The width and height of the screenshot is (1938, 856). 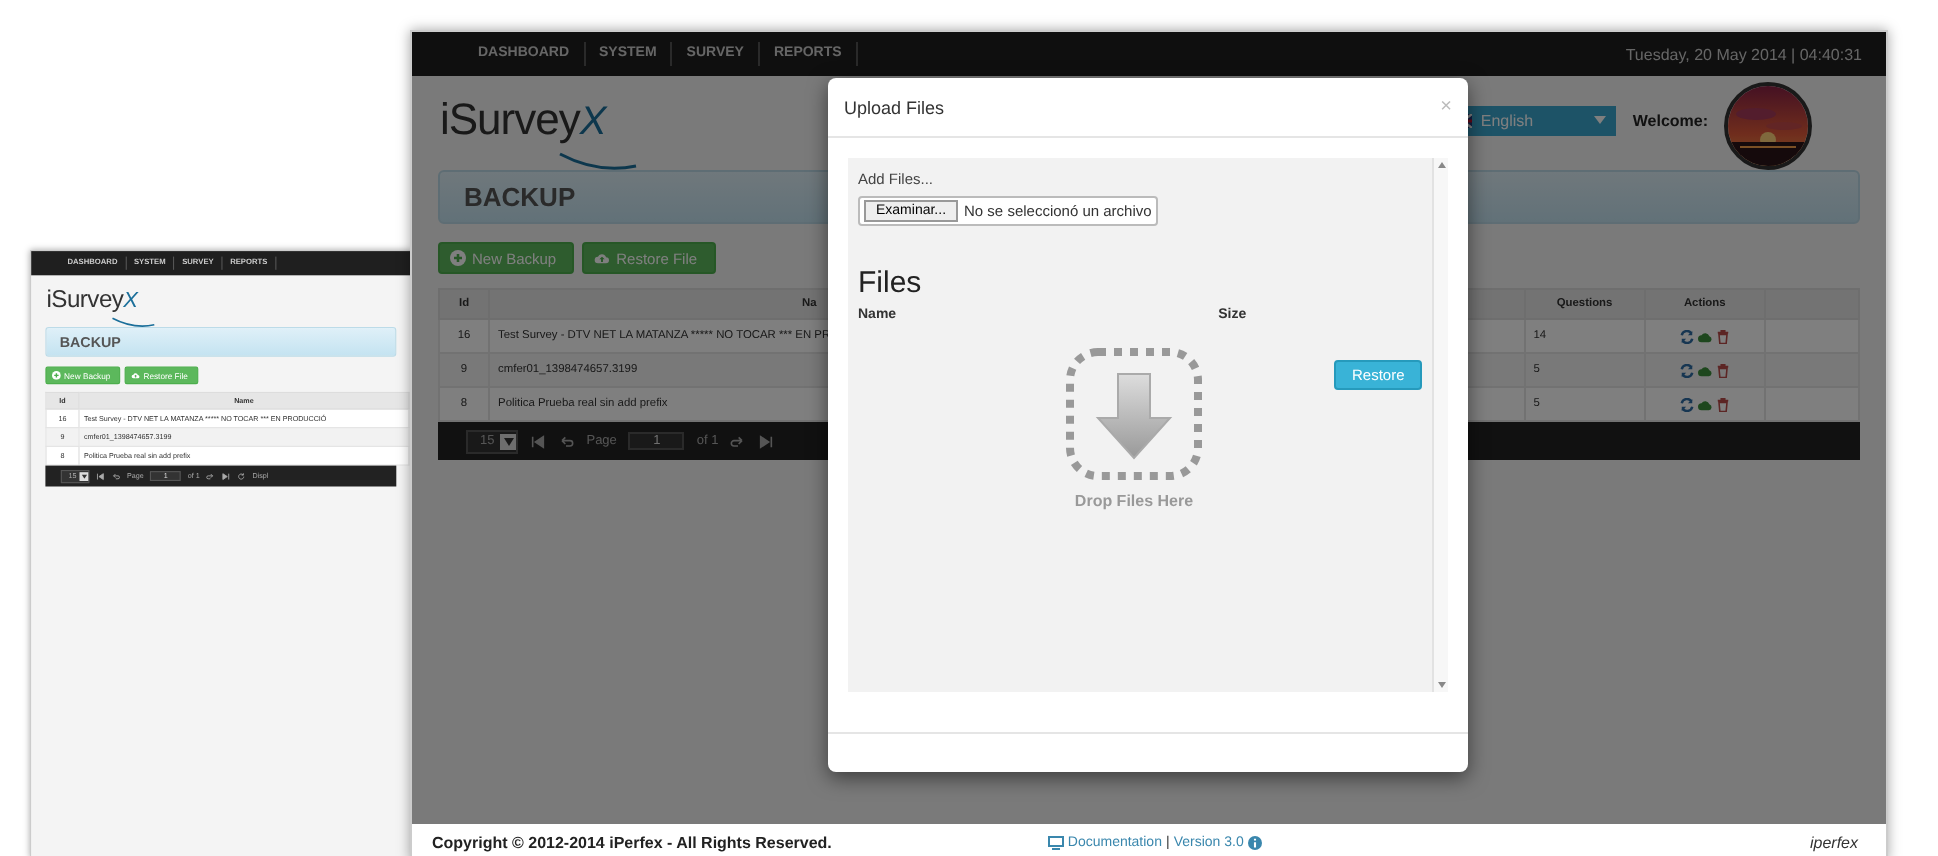 What do you see at coordinates (1134, 501) in the screenshot?
I see `drop-hint: Drop Files Here` at bounding box center [1134, 501].